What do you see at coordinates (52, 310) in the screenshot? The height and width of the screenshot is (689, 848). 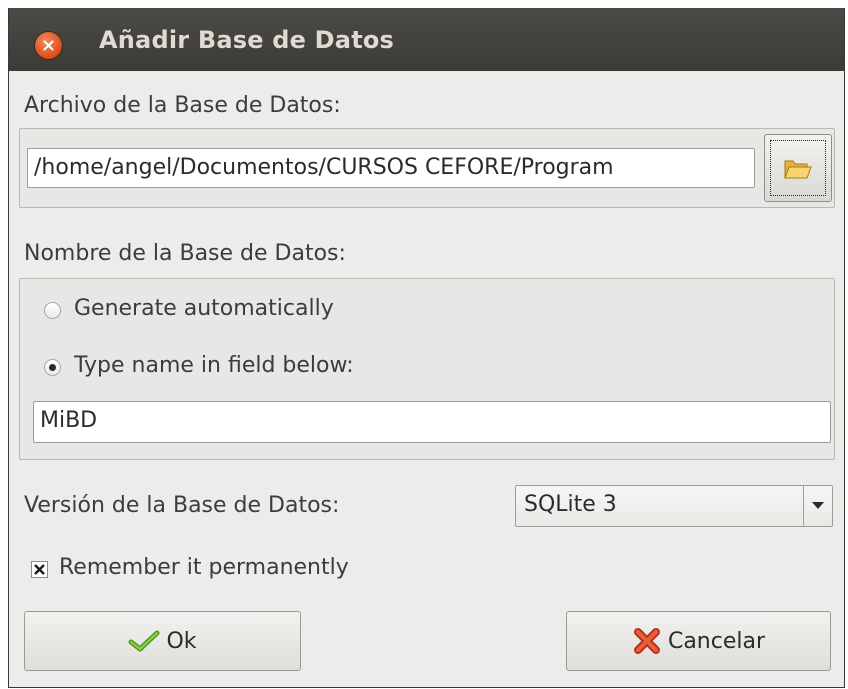 I see `radio-generate-auto` at bounding box center [52, 310].